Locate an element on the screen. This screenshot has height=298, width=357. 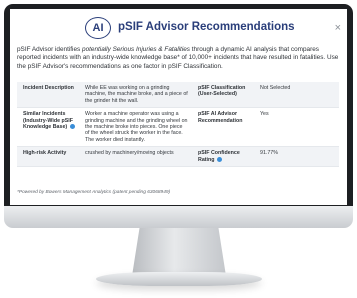
row-label: pSIF Classification (User-Selected) is located at coordinates (223, 95).